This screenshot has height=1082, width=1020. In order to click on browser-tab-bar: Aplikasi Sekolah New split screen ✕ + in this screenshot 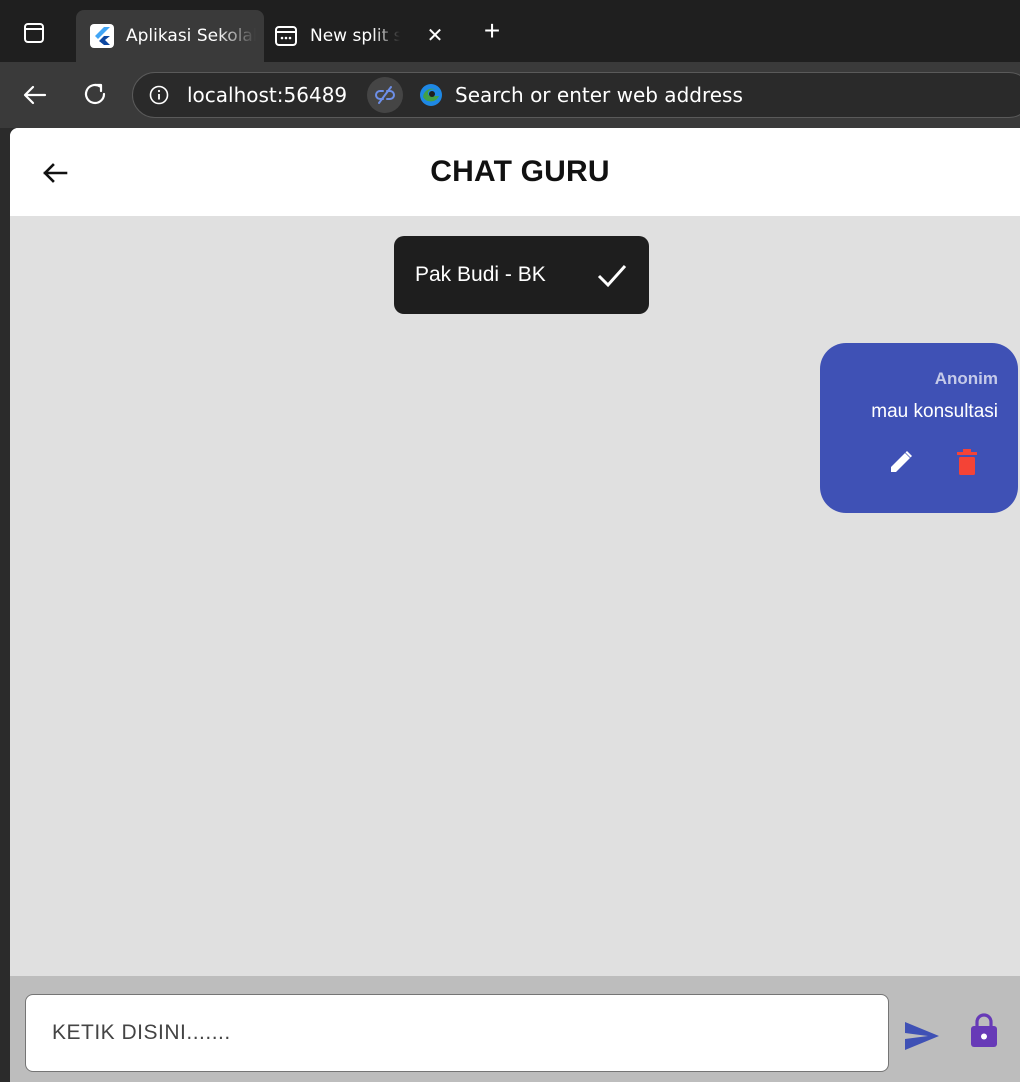, I will do `click(510, 31)`.